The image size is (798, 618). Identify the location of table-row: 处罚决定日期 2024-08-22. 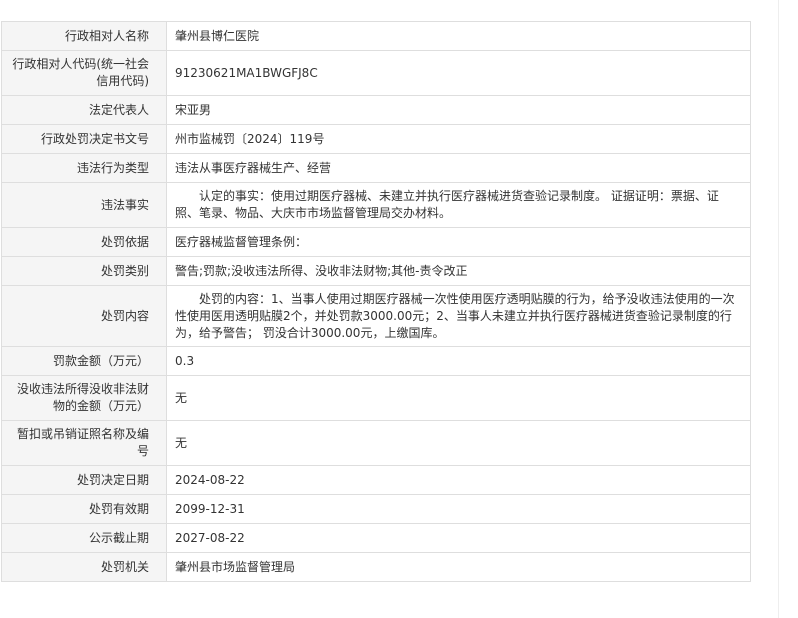
(376, 480).